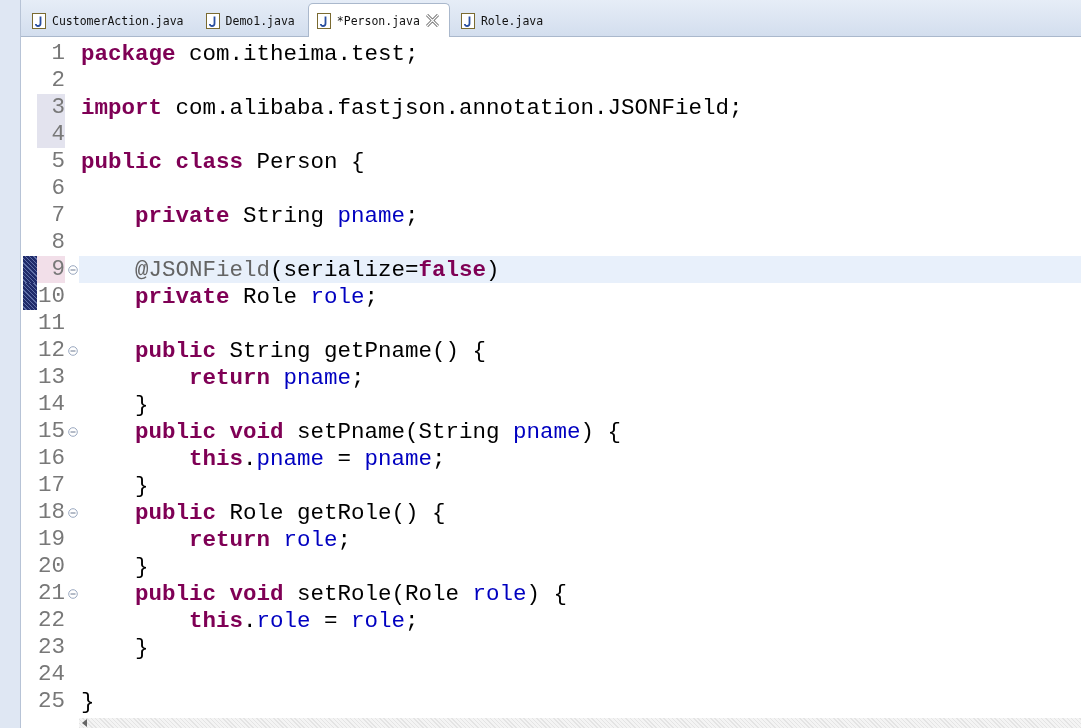 The height and width of the screenshot is (728, 1081). Describe the element at coordinates (57, 80) in the screenshot. I see `line-number: 2` at that location.